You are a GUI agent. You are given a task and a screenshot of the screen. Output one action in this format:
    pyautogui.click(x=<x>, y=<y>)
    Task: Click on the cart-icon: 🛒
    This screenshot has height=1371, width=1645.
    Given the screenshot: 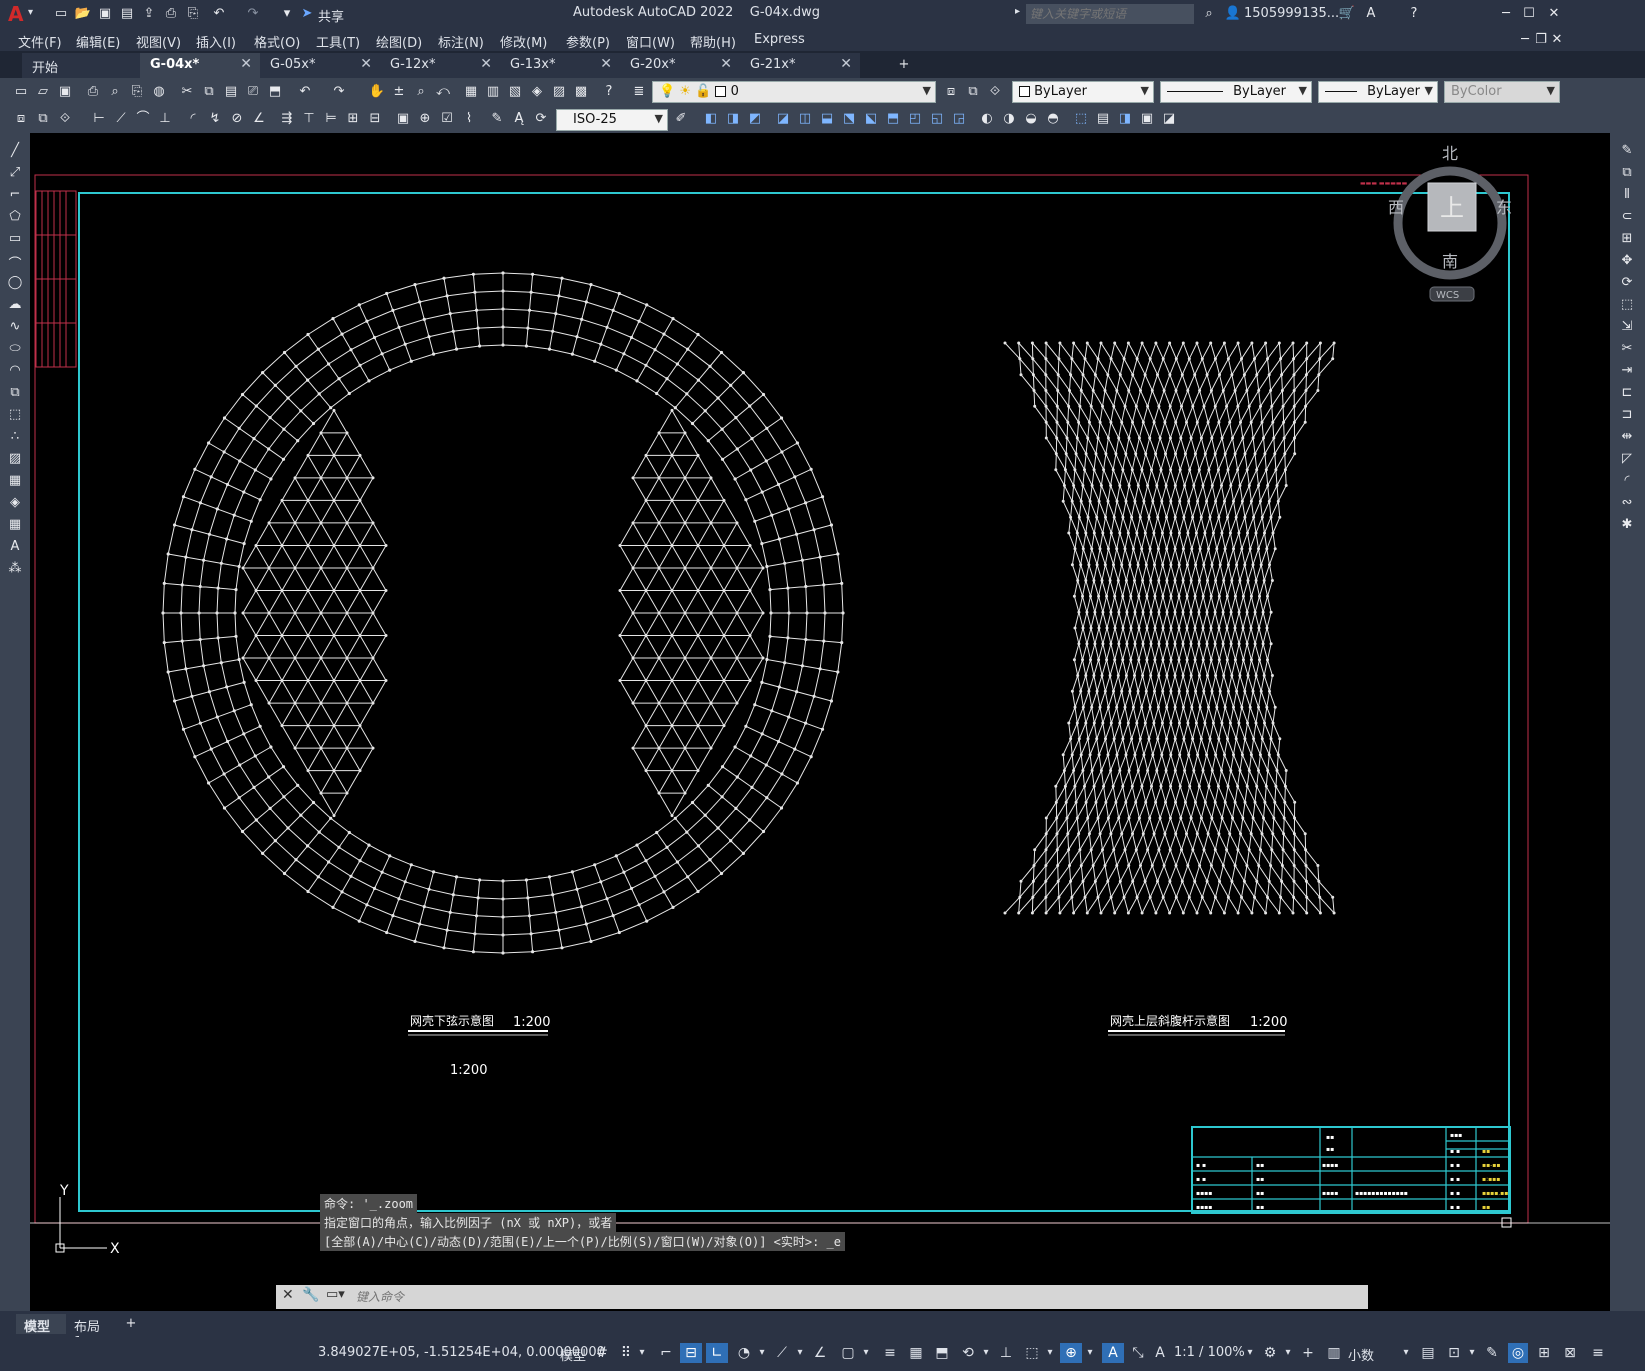 What is the action you would take?
    pyautogui.click(x=1347, y=14)
    